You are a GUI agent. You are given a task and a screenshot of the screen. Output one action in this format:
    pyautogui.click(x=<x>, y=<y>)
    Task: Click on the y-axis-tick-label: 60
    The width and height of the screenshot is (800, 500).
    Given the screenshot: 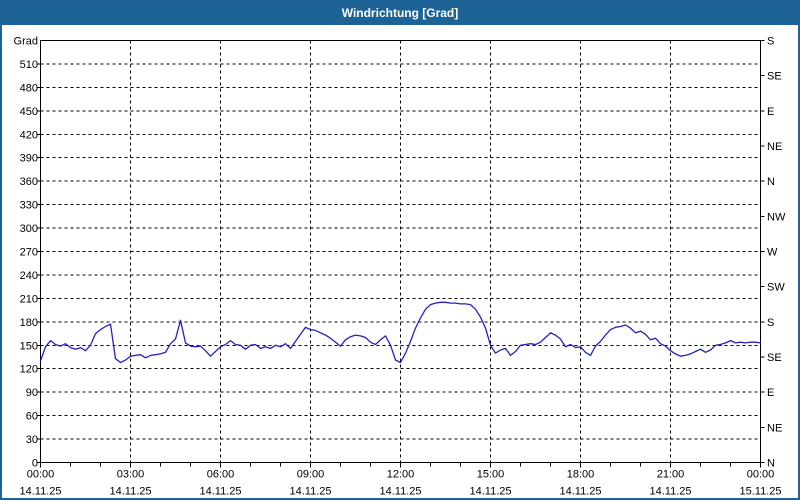 What is the action you would take?
    pyautogui.click(x=32, y=417)
    